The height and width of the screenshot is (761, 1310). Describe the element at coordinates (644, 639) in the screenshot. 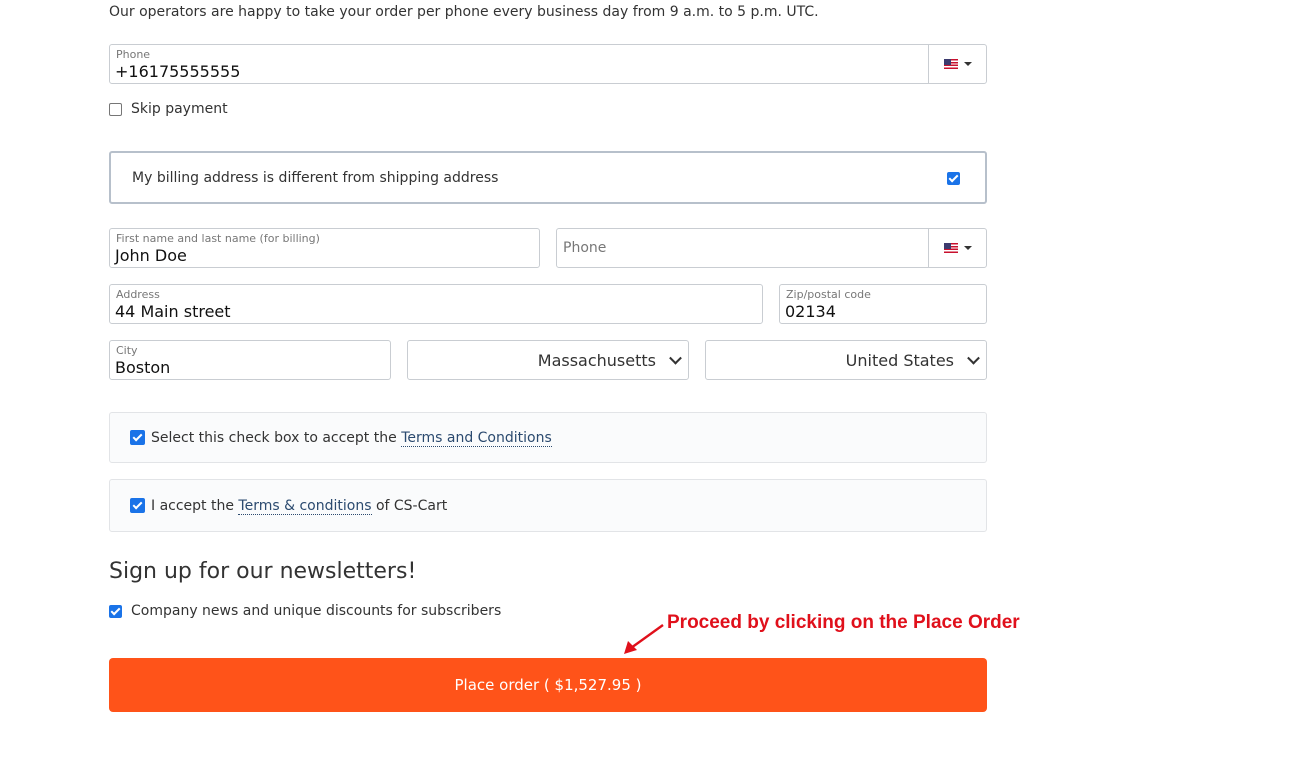

I see `annotation-arrow-icon` at that location.